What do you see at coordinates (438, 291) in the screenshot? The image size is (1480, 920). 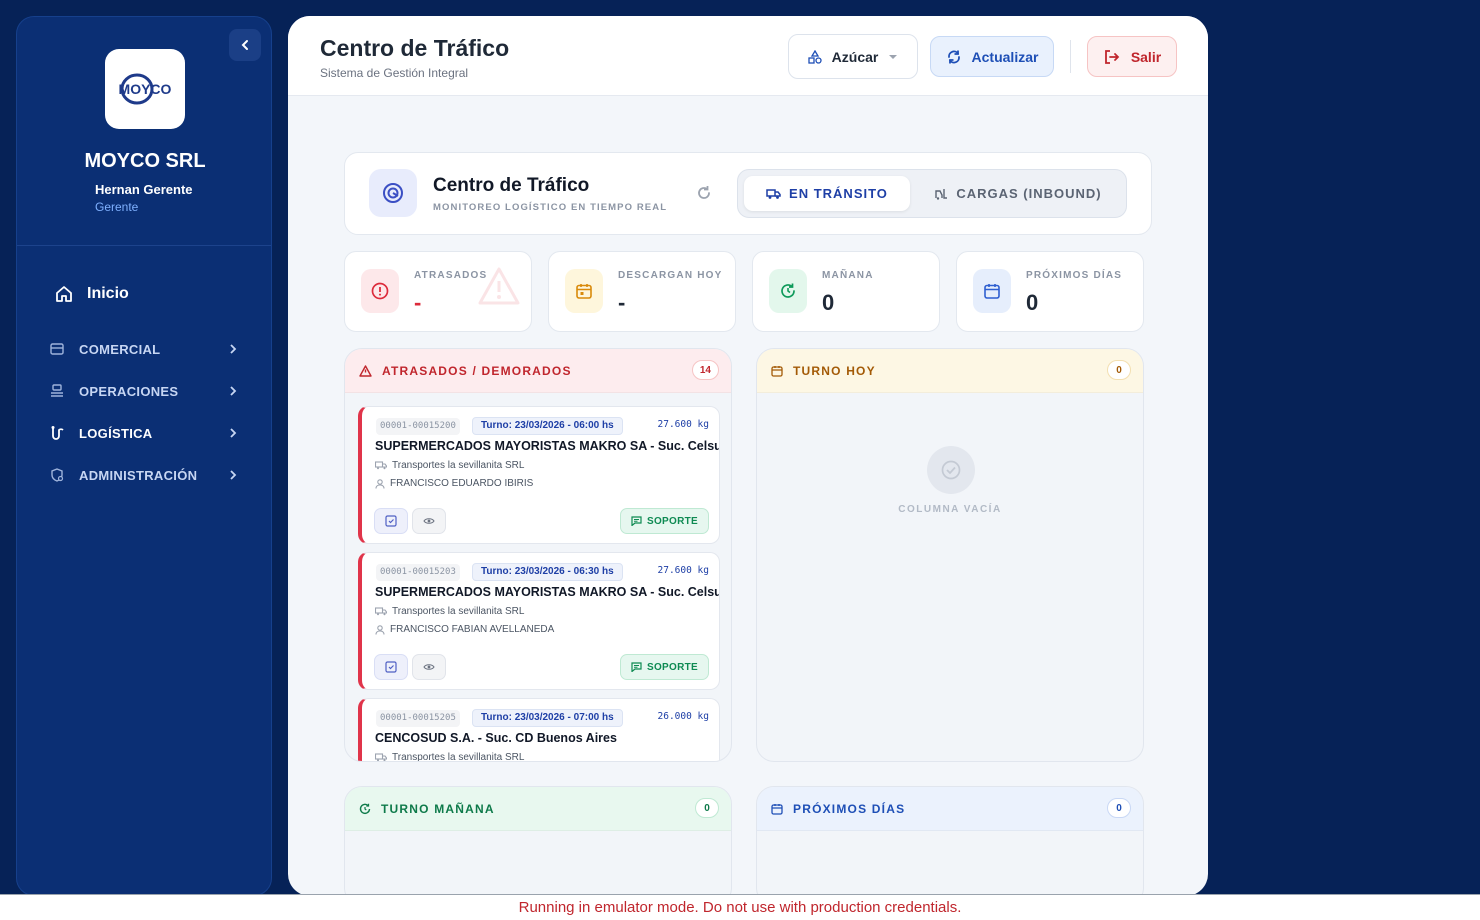 I see `stat-atrasados: ATRASADOS -` at bounding box center [438, 291].